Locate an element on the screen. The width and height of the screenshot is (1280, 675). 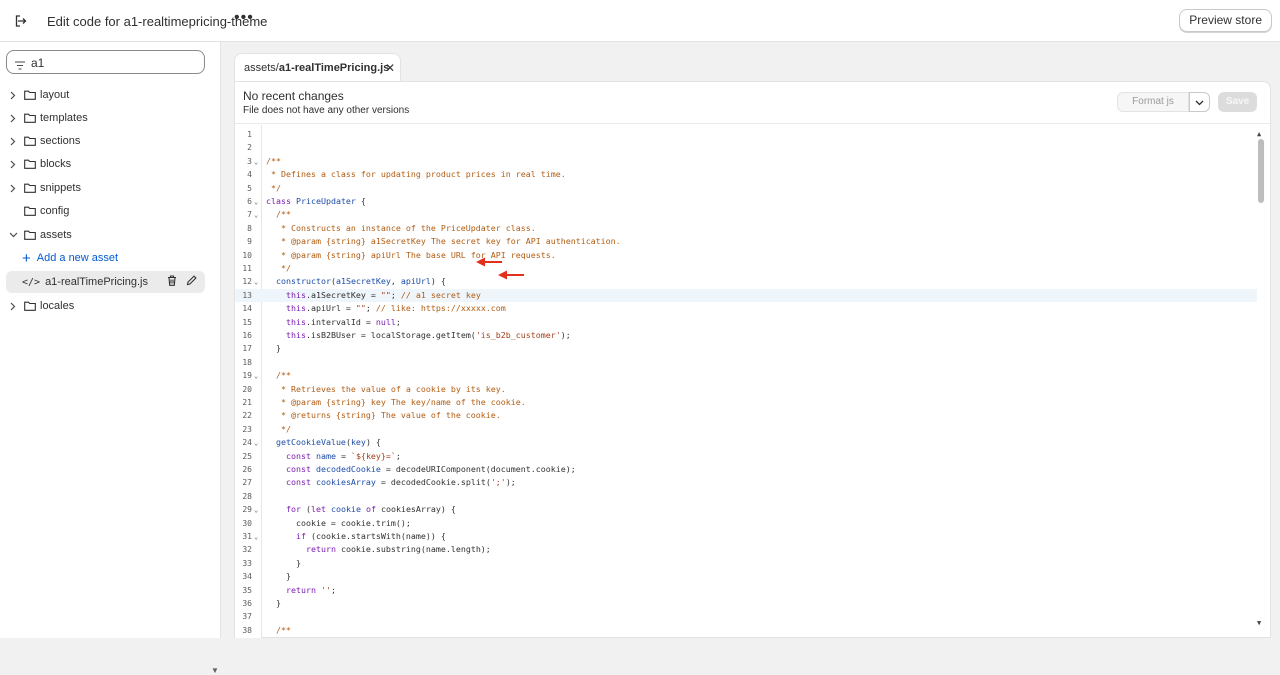
file-search-input: a1 is located at coordinates (105, 62).